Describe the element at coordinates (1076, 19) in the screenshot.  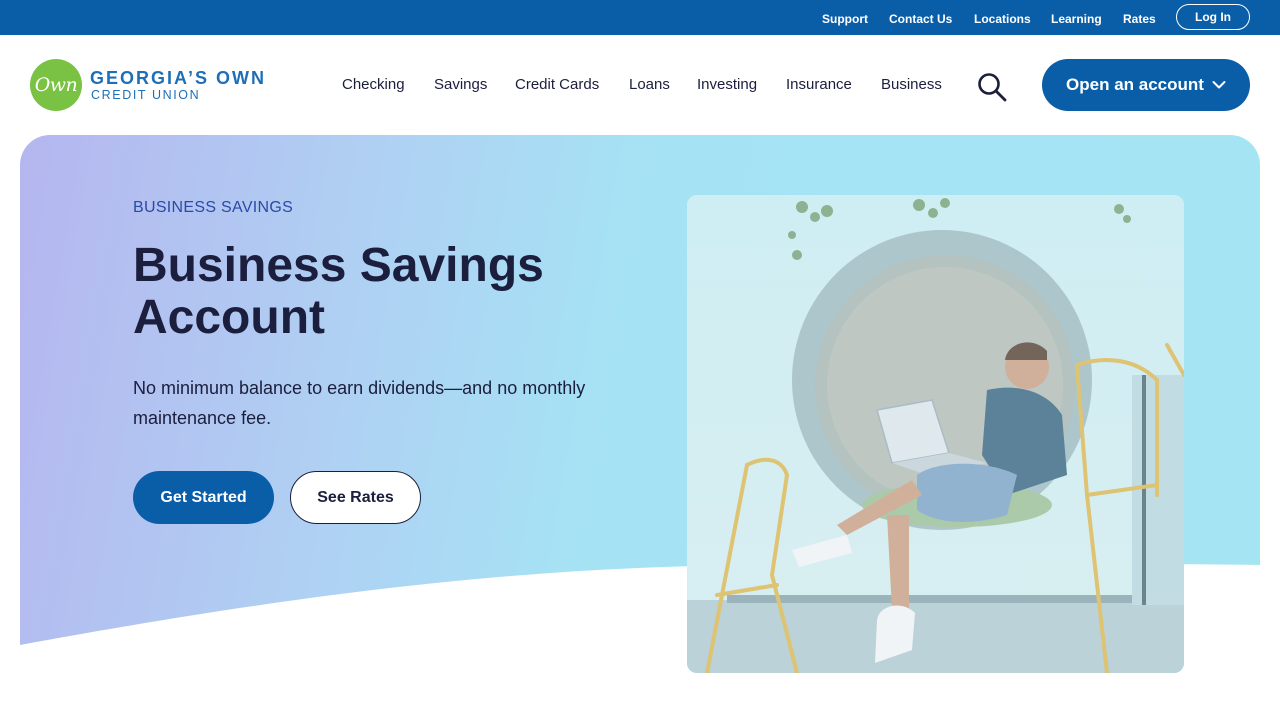
I see `utility-link-learning: Learning` at that location.